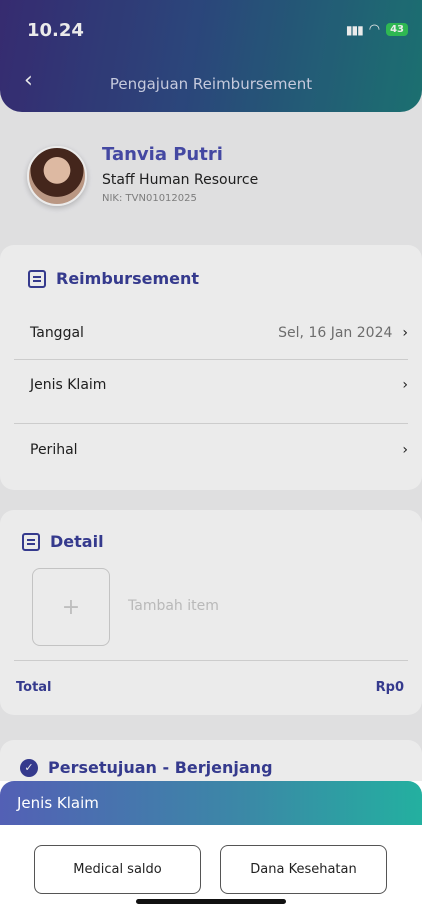  What do you see at coordinates (303, 869) in the screenshot?
I see `option-dana-kesehatan: Dana Kesehatan` at bounding box center [303, 869].